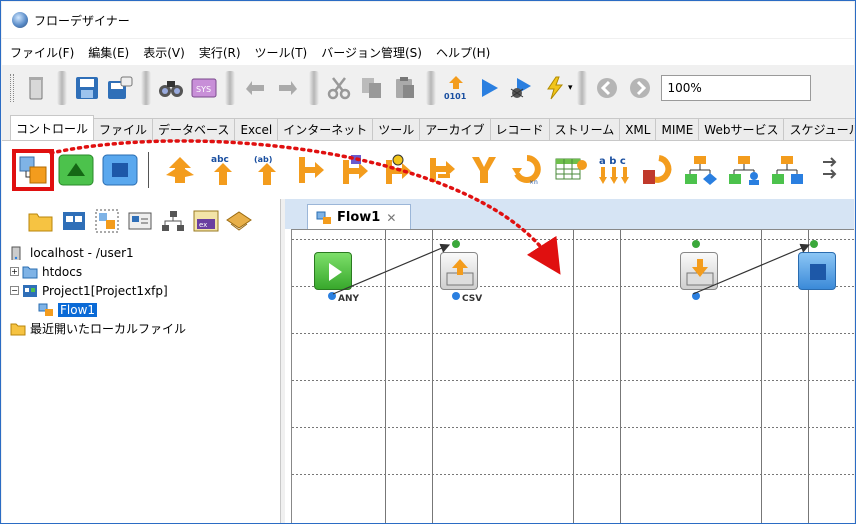 Image resolution: width=856 pixels, height=524 pixels. I want to click on download-icon, so click(700, 272).